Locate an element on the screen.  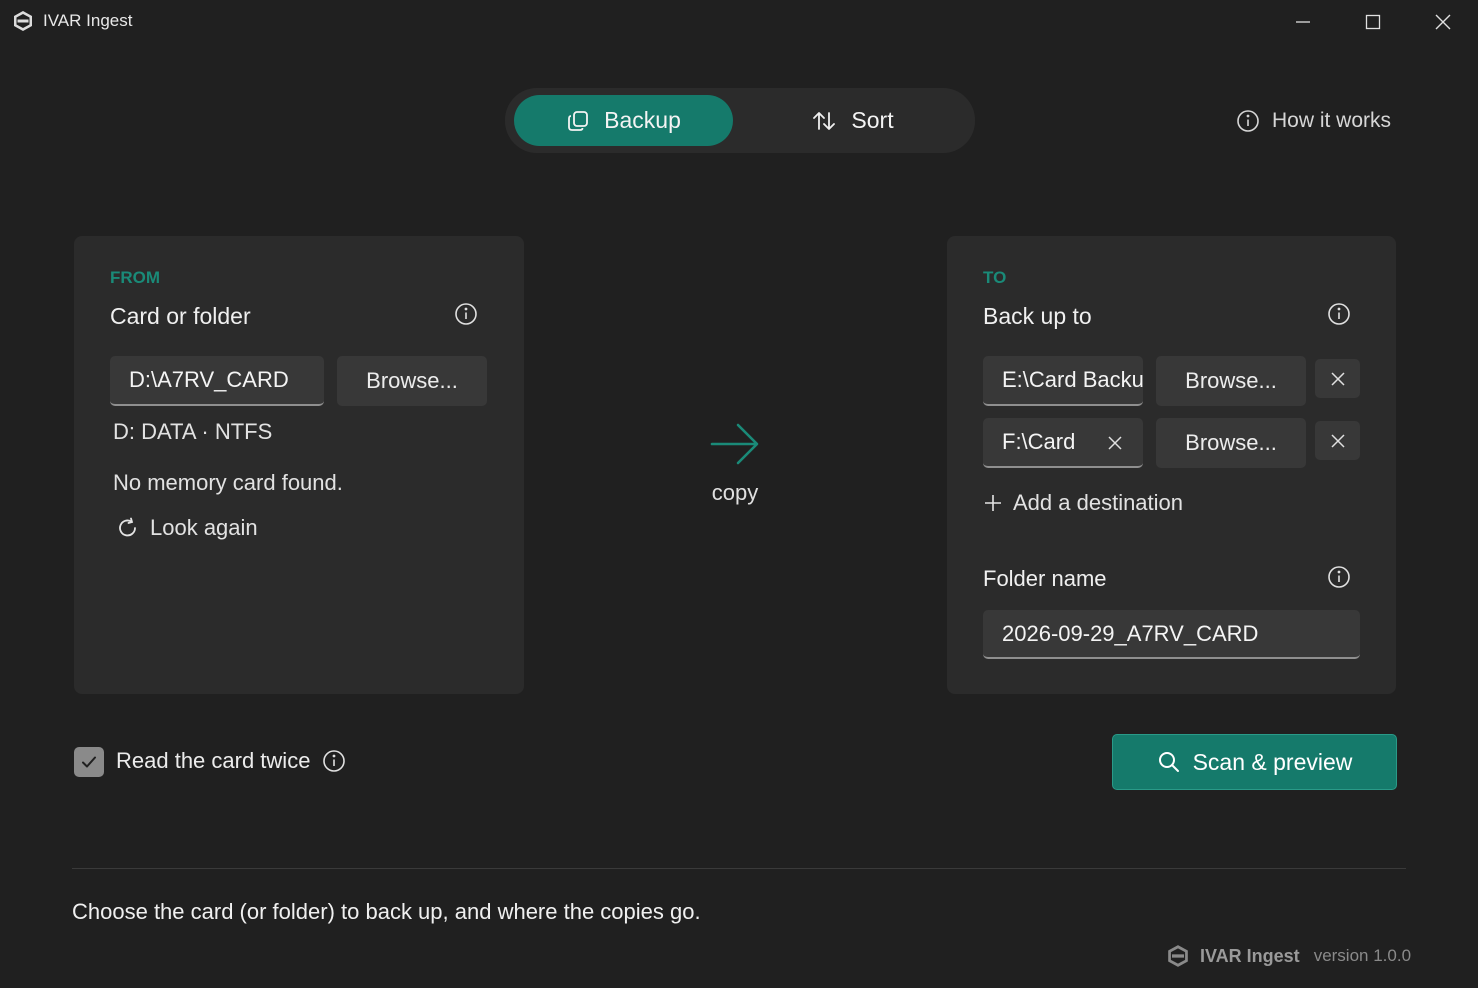
look-again-button: Look again is located at coordinates (187, 528).